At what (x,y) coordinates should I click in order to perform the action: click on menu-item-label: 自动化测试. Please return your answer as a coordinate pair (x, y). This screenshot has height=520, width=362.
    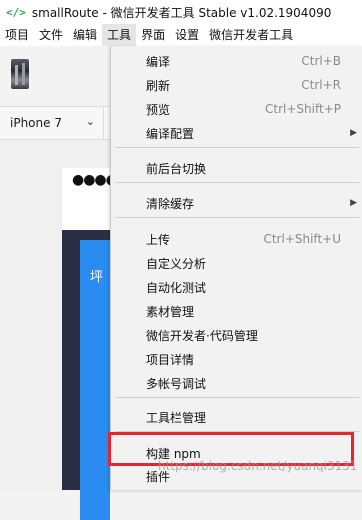
    Looking at the image, I should click on (176, 287).